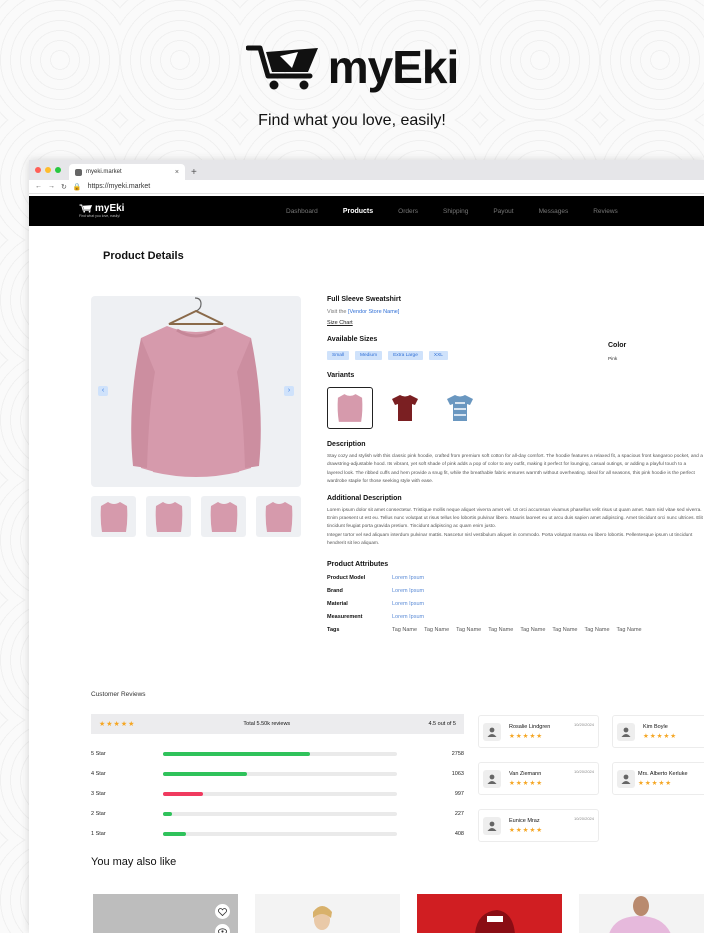 The height and width of the screenshot is (933, 704). I want to click on nav-item-shipping: Shipping, so click(455, 211).